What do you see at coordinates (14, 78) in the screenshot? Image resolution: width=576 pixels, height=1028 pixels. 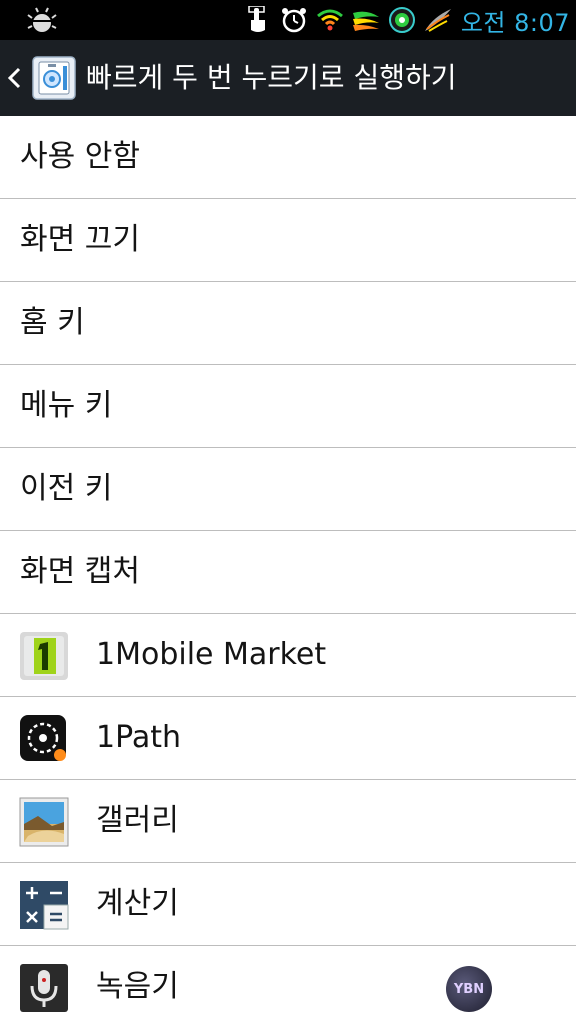 I see `back-chevron-icon` at bounding box center [14, 78].